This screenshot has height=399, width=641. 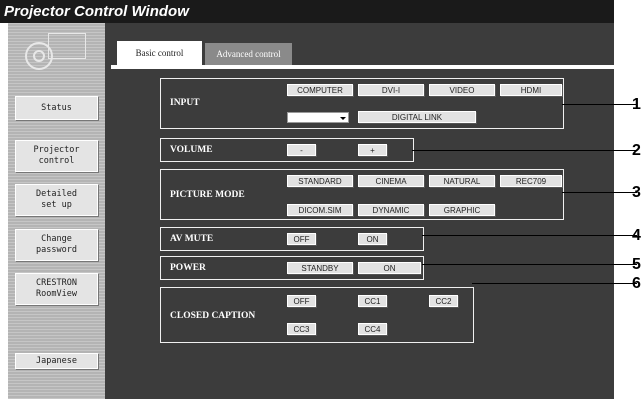 I want to click on sidebar-change-password-button: Change password, so click(x=56, y=245).